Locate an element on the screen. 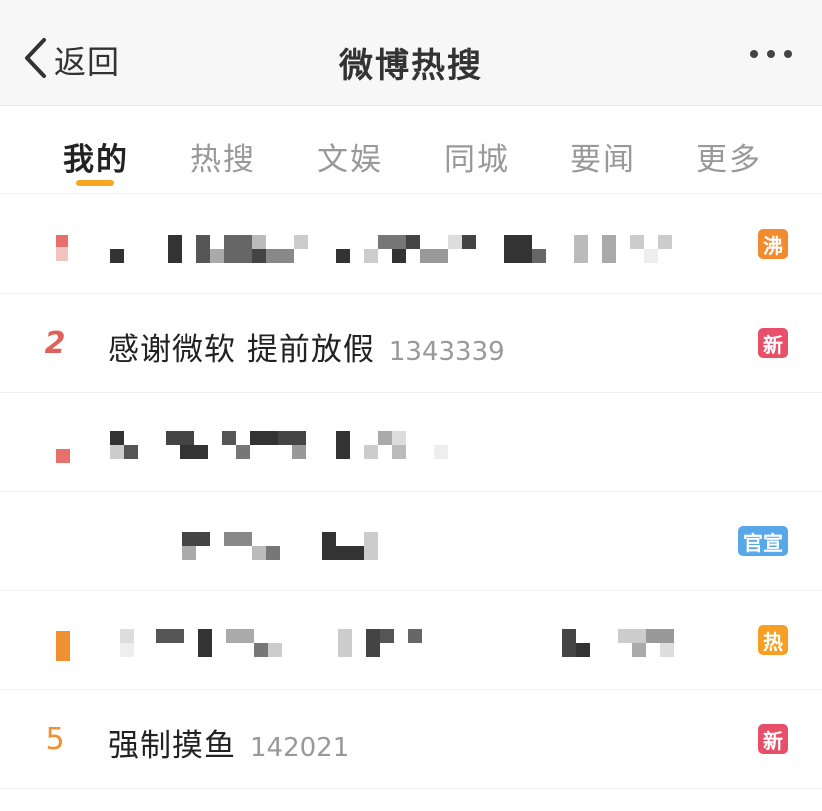 This screenshot has width=822, height=811. item-title: 强制摸鱼 142021 is located at coordinates (228, 742).